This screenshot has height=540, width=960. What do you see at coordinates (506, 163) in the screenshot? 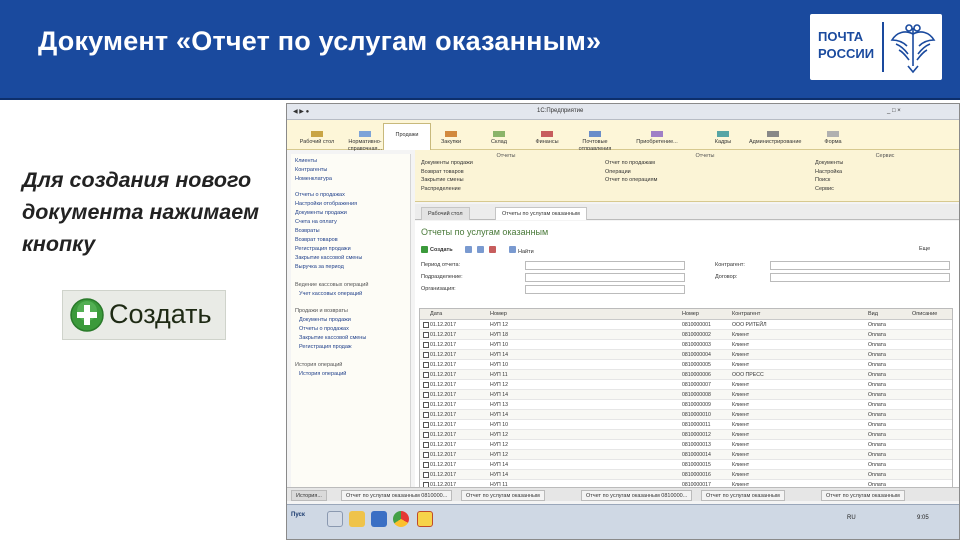
I see `dashboard-link: Документы продажи` at bounding box center [506, 163].